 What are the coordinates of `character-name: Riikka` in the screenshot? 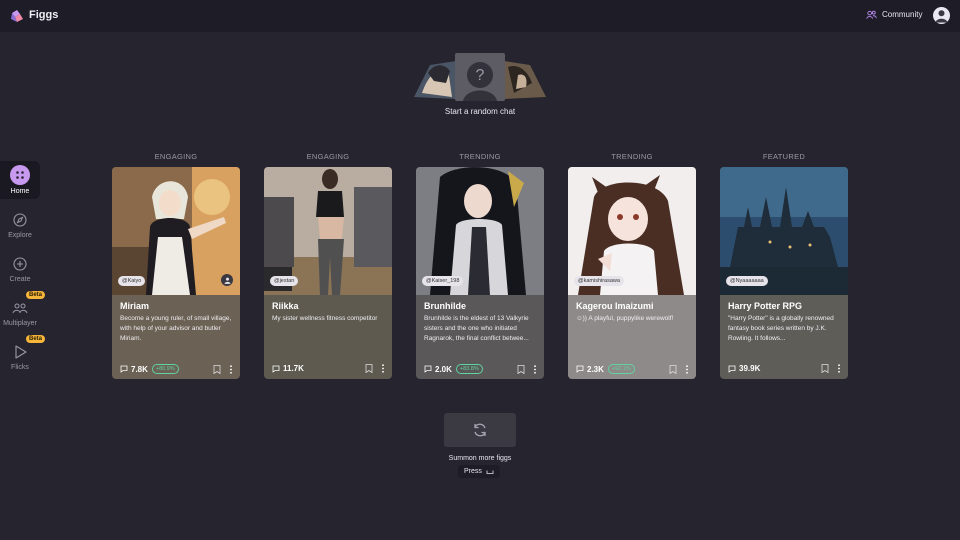 It's located at (285, 306).